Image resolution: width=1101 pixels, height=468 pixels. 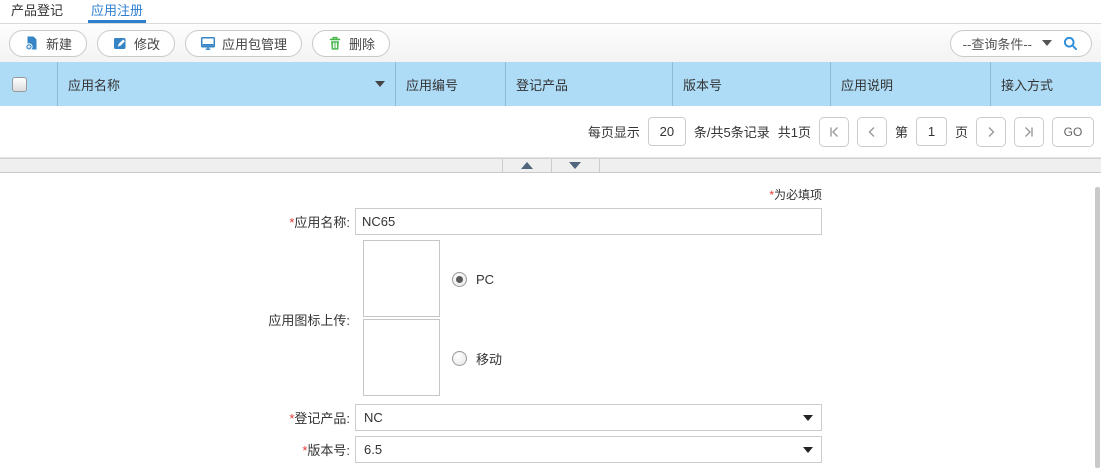 What do you see at coordinates (794, 132) in the screenshot?
I see `total-pages-text: 共1页` at bounding box center [794, 132].